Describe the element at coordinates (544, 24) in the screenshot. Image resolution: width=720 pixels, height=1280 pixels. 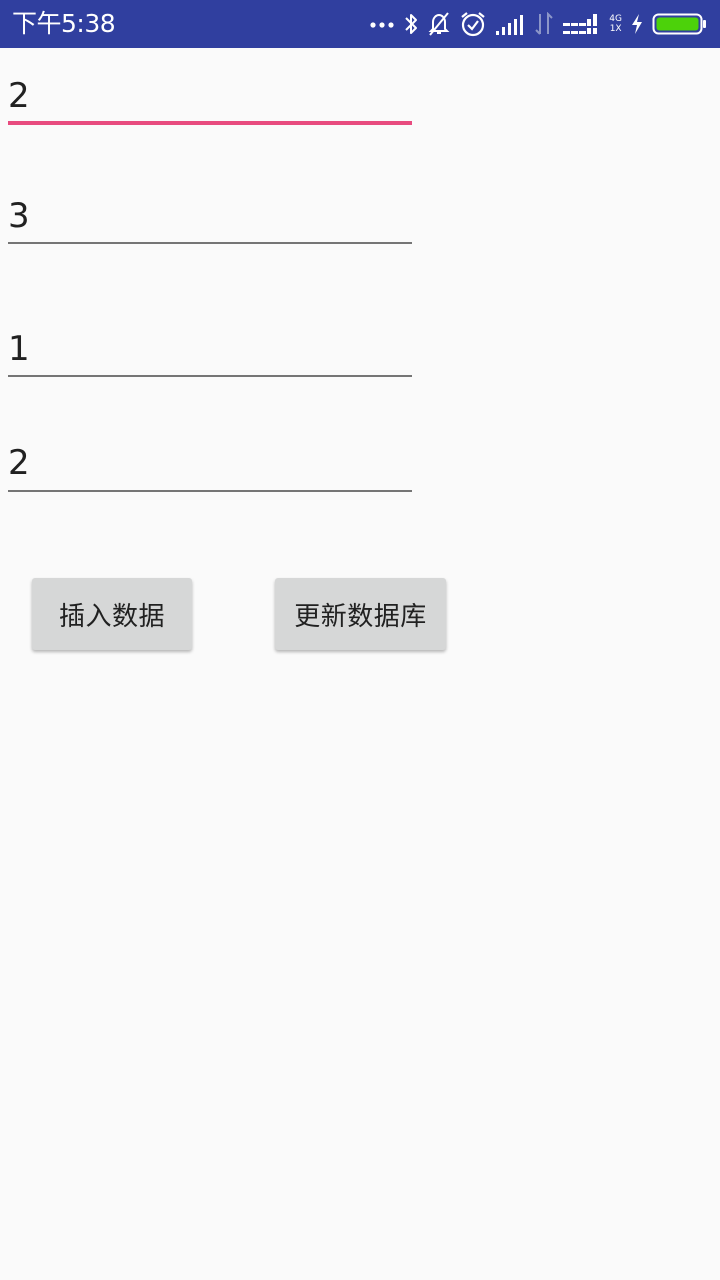
I see `data-arrows-icon` at that location.